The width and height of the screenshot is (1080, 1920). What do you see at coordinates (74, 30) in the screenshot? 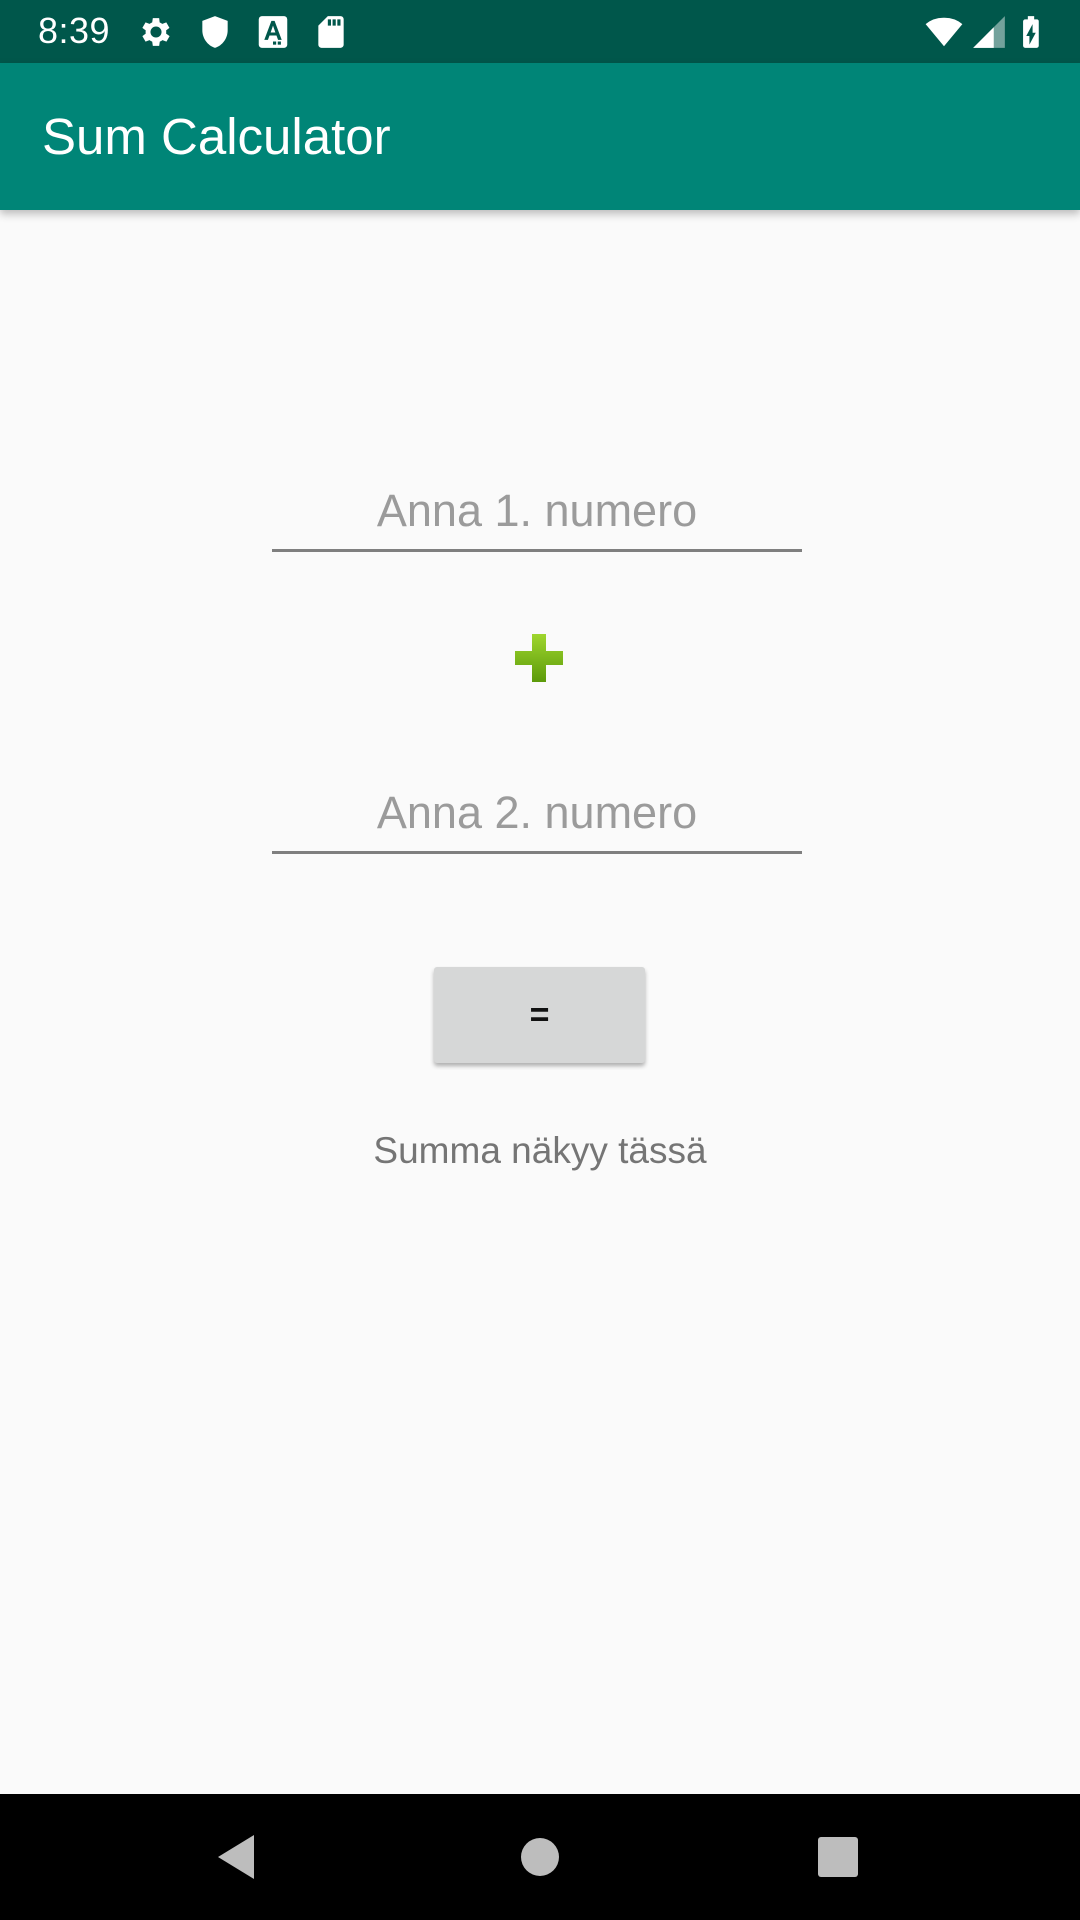
I see `status-time: 8:39` at bounding box center [74, 30].